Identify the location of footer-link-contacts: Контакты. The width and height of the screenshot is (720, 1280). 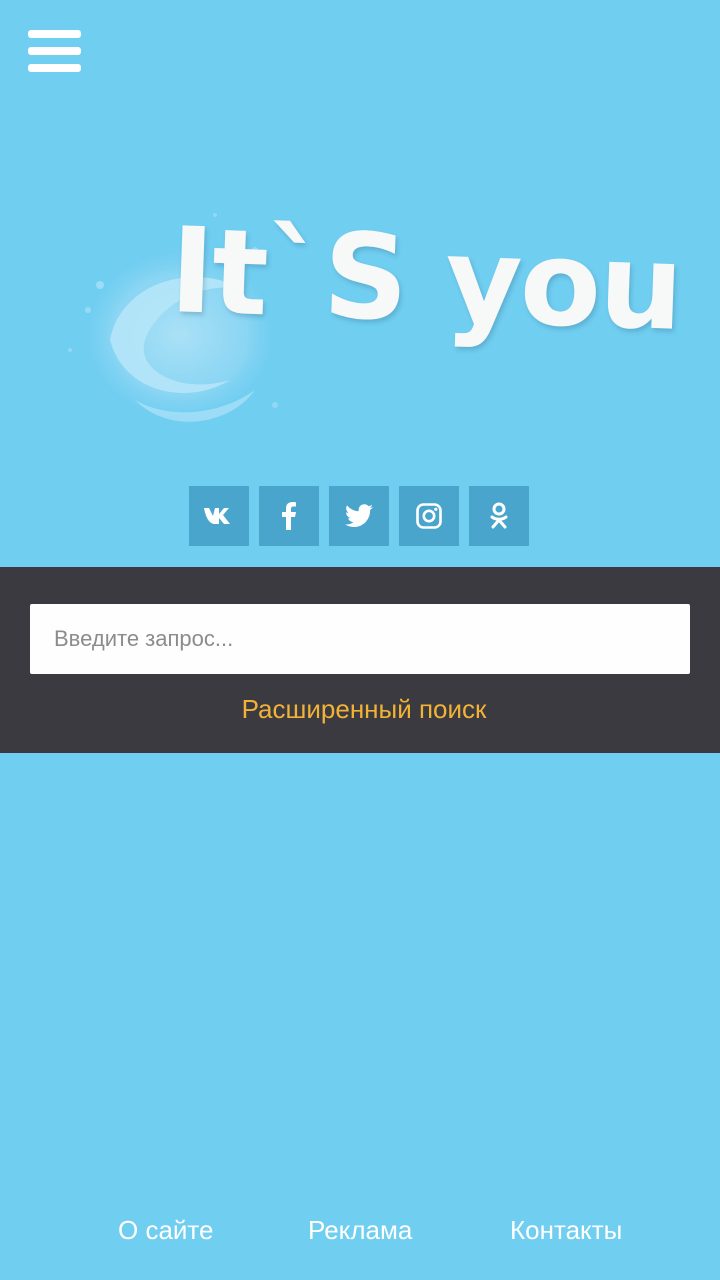
(566, 1230).